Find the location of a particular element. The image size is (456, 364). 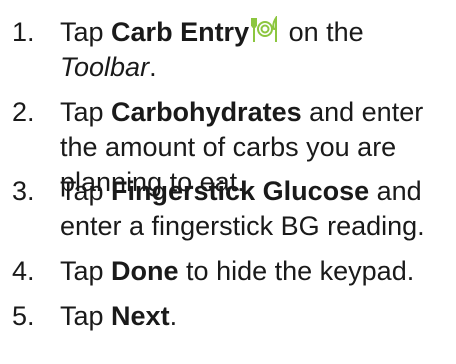

step-number: 1. is located at coordinates (23, 32).